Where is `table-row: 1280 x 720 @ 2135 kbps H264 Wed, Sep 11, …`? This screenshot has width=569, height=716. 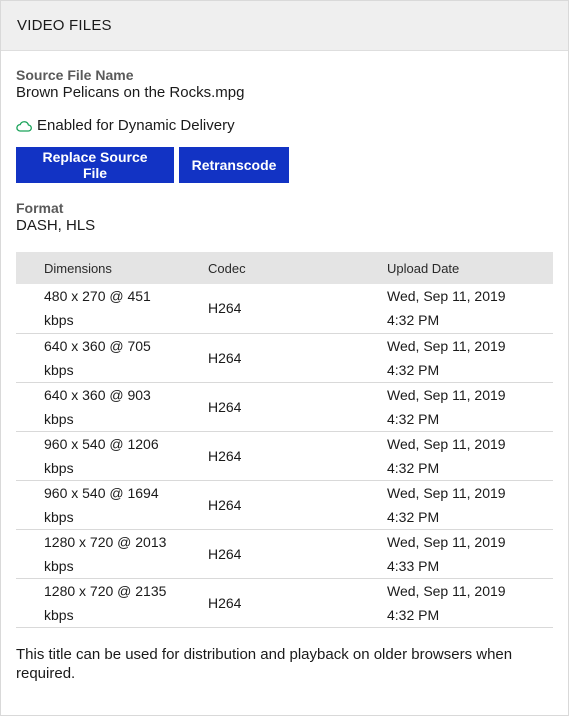
table-row: 1280 x 720 @ 2135 kbps H264 Wed, Sep 11, … is located at coordinates (284, 602).